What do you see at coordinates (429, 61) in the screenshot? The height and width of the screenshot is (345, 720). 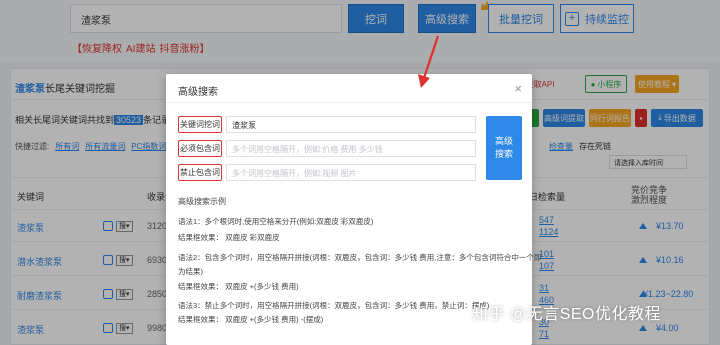 I see `annotation-arrow-icon` at bounding box center [429, 61].